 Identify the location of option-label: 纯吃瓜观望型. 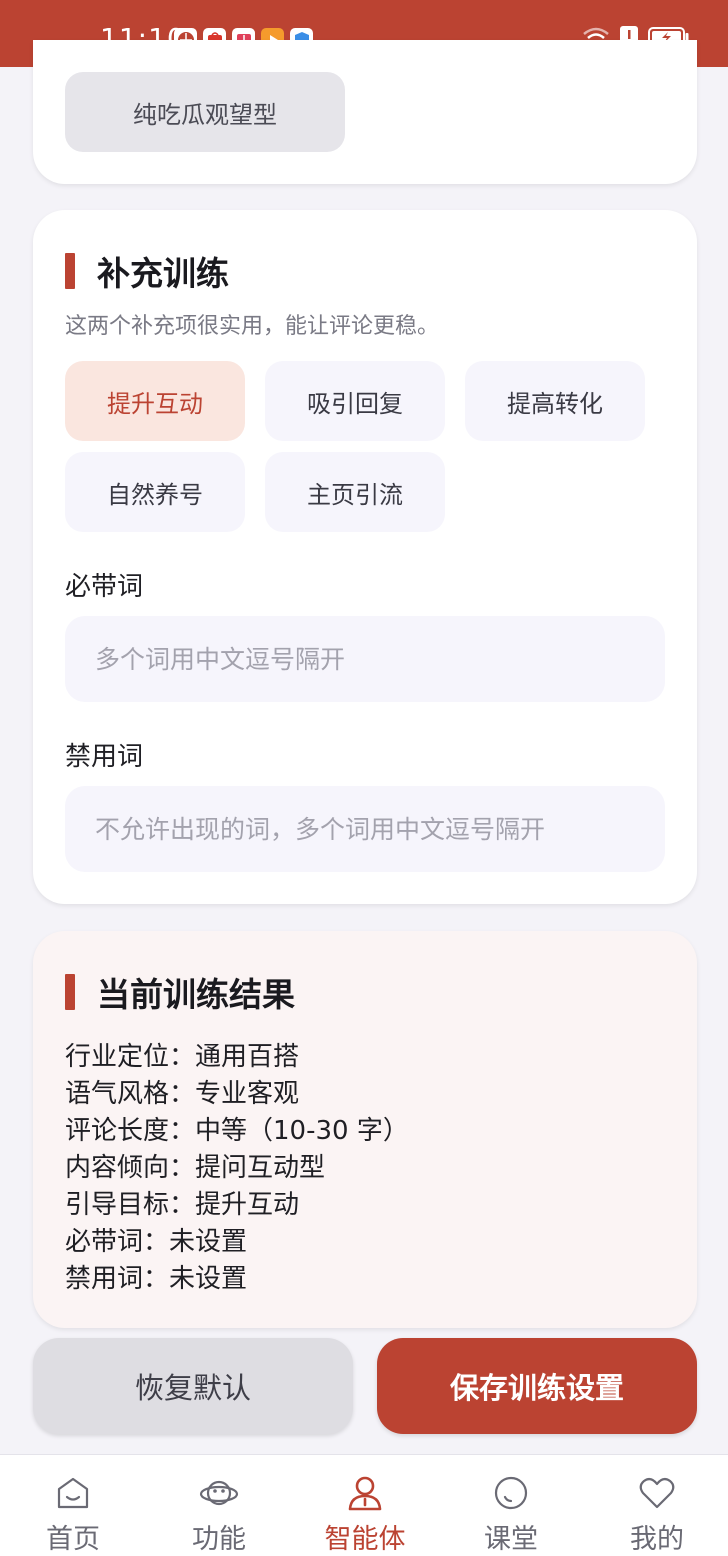
(205, 114).